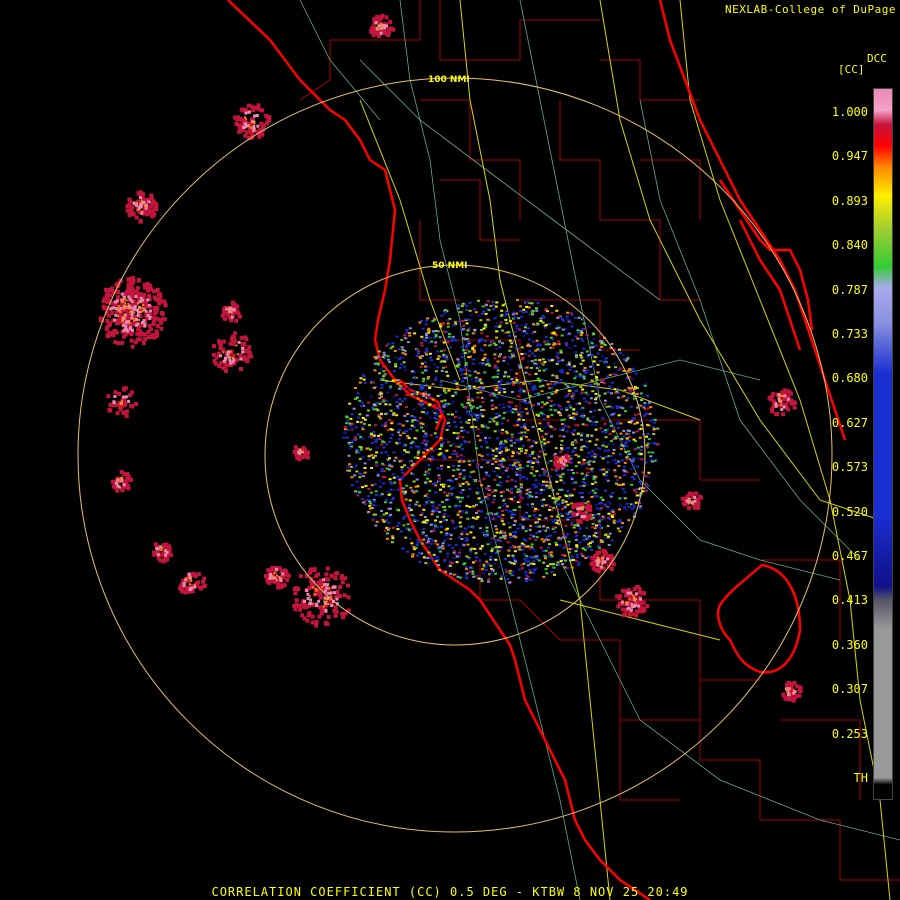 The width and height of the screenshot is (900, 900). Describe the element at coordinates (849, 467) in the screenshot. I see `color-scale-label: 0.573` at that location.